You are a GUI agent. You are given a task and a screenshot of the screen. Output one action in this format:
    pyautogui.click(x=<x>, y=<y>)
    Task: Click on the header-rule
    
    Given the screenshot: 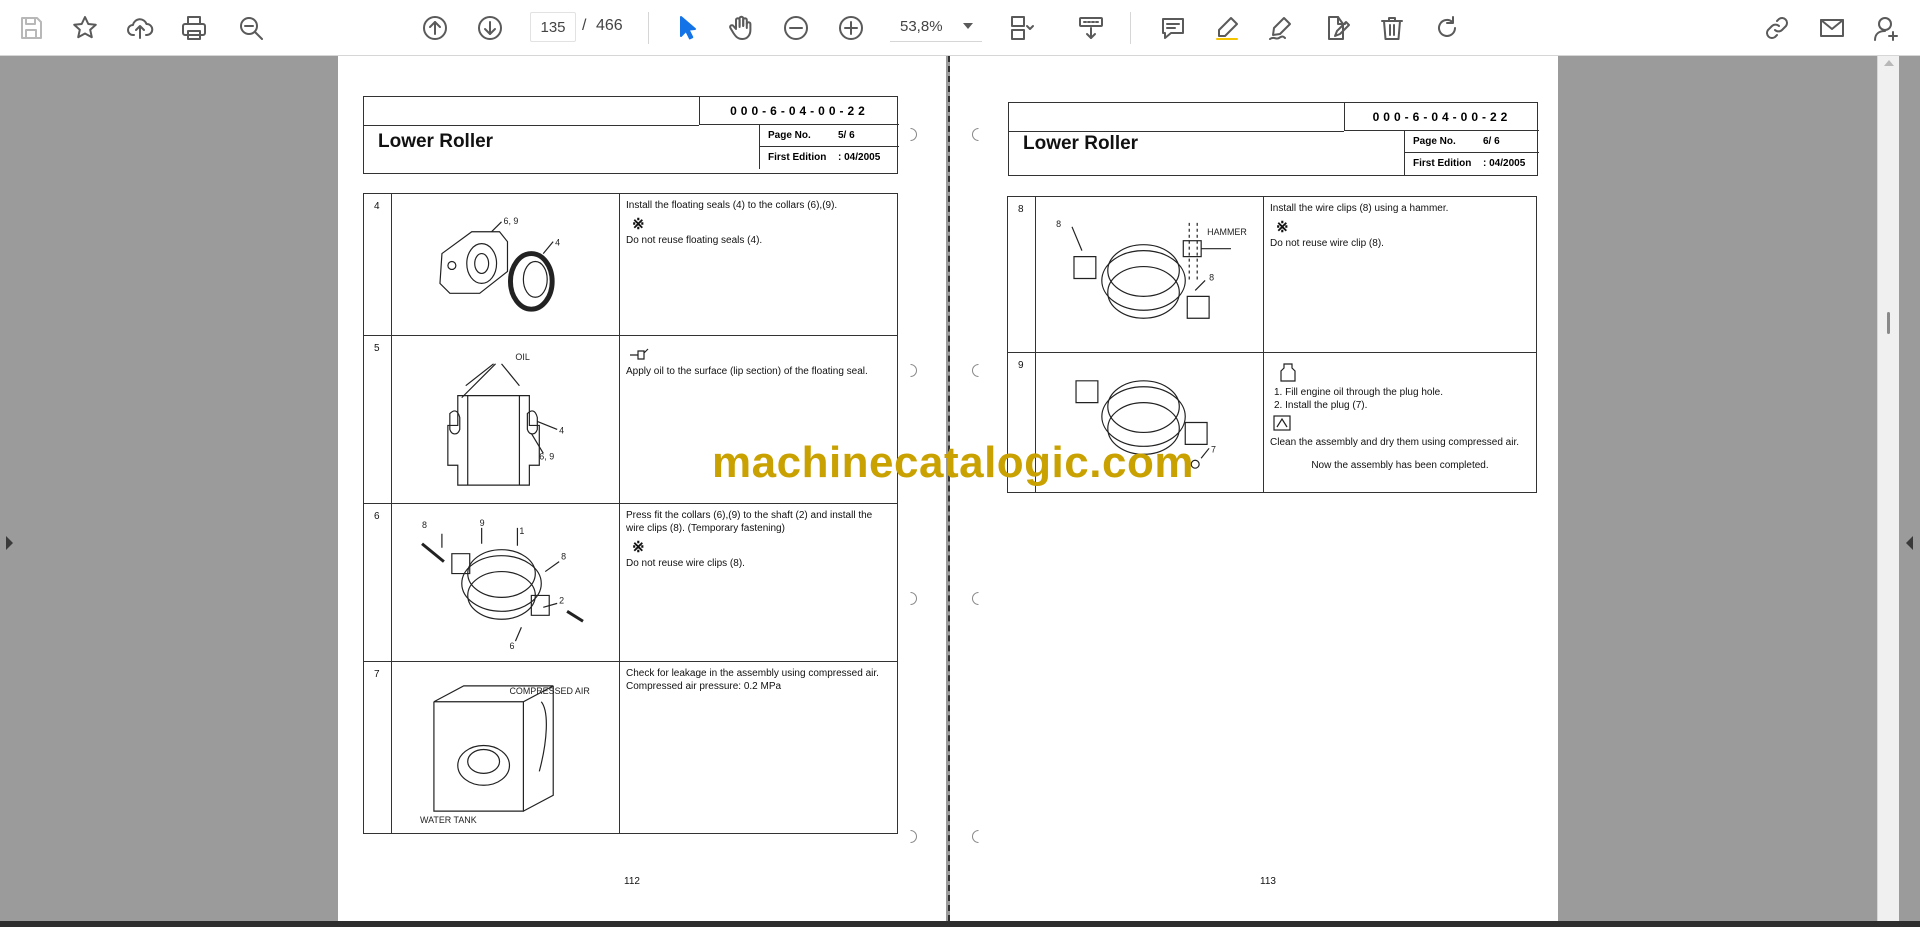 What is the action you would take?
    pyautogui.click(x=1176, y=131)
    